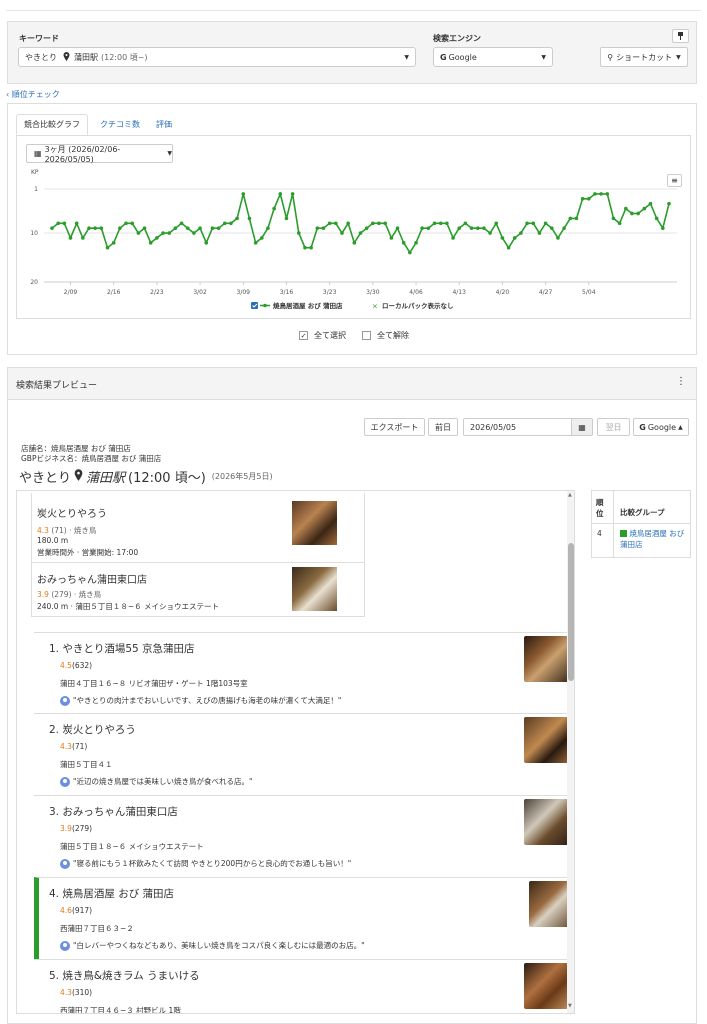 Image resolution: width=707 pixels, height=1024 pixels. Describe the element at coordinates (217, 57) in the screenshot. I see `keyword-select: やきとり 蒲田駅 (12:00 頃~) ▼` at that location.